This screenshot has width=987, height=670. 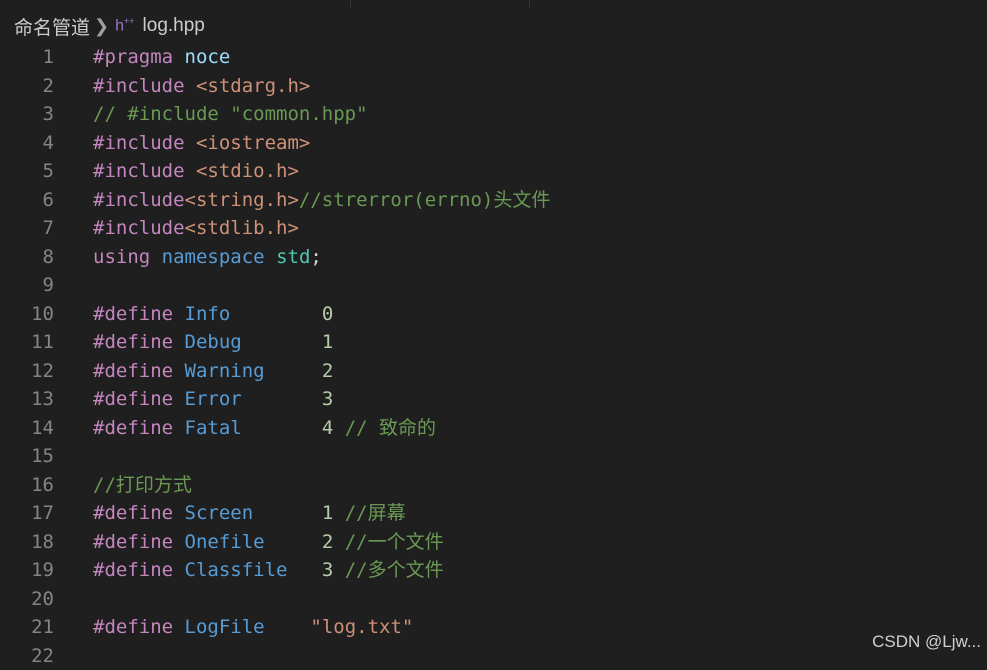 I want to click on code-line: 22, so click(x=493, y=656).